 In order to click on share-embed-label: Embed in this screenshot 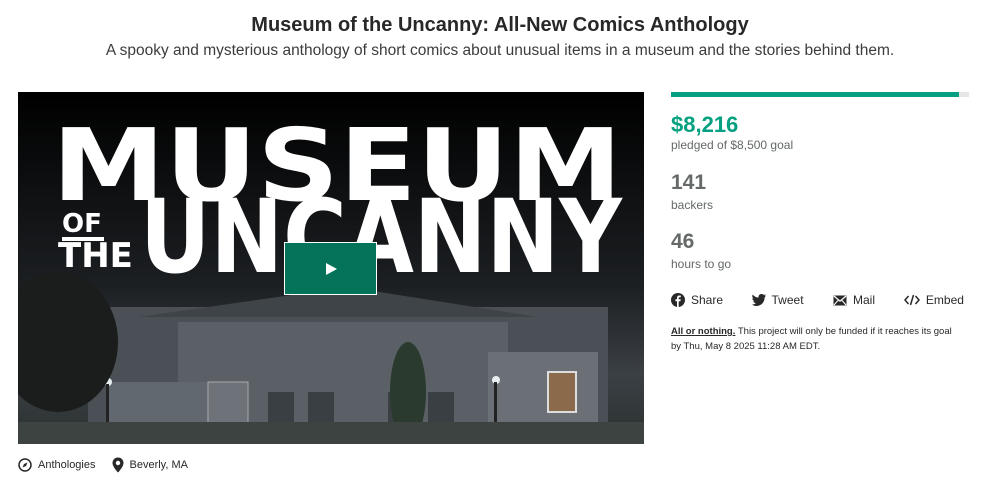, I will do `click(944, 300)`.